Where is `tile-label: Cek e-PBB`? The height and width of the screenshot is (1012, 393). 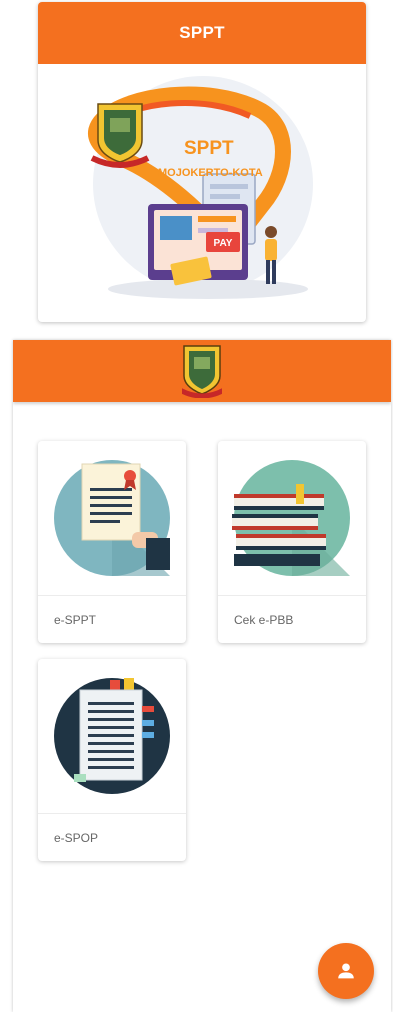
tile-label: Cek e-PBB is located at coordinates (264, 619).